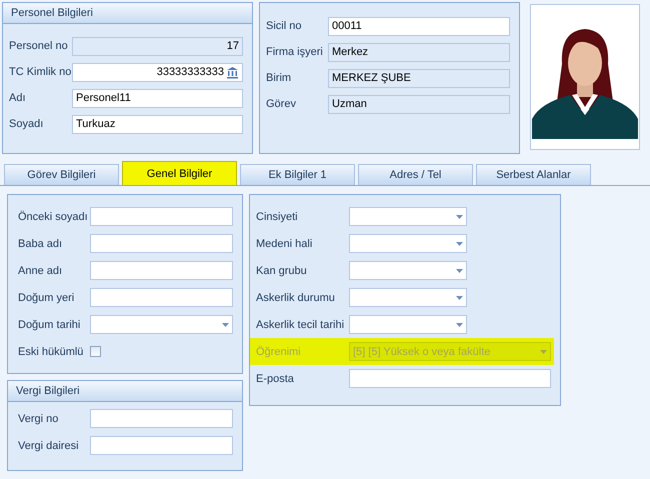 This screenshot has height=479, width=650. Describe the element at coordinates (419, 52) in the screenshot. I see `input-field: Merkez` at that location.